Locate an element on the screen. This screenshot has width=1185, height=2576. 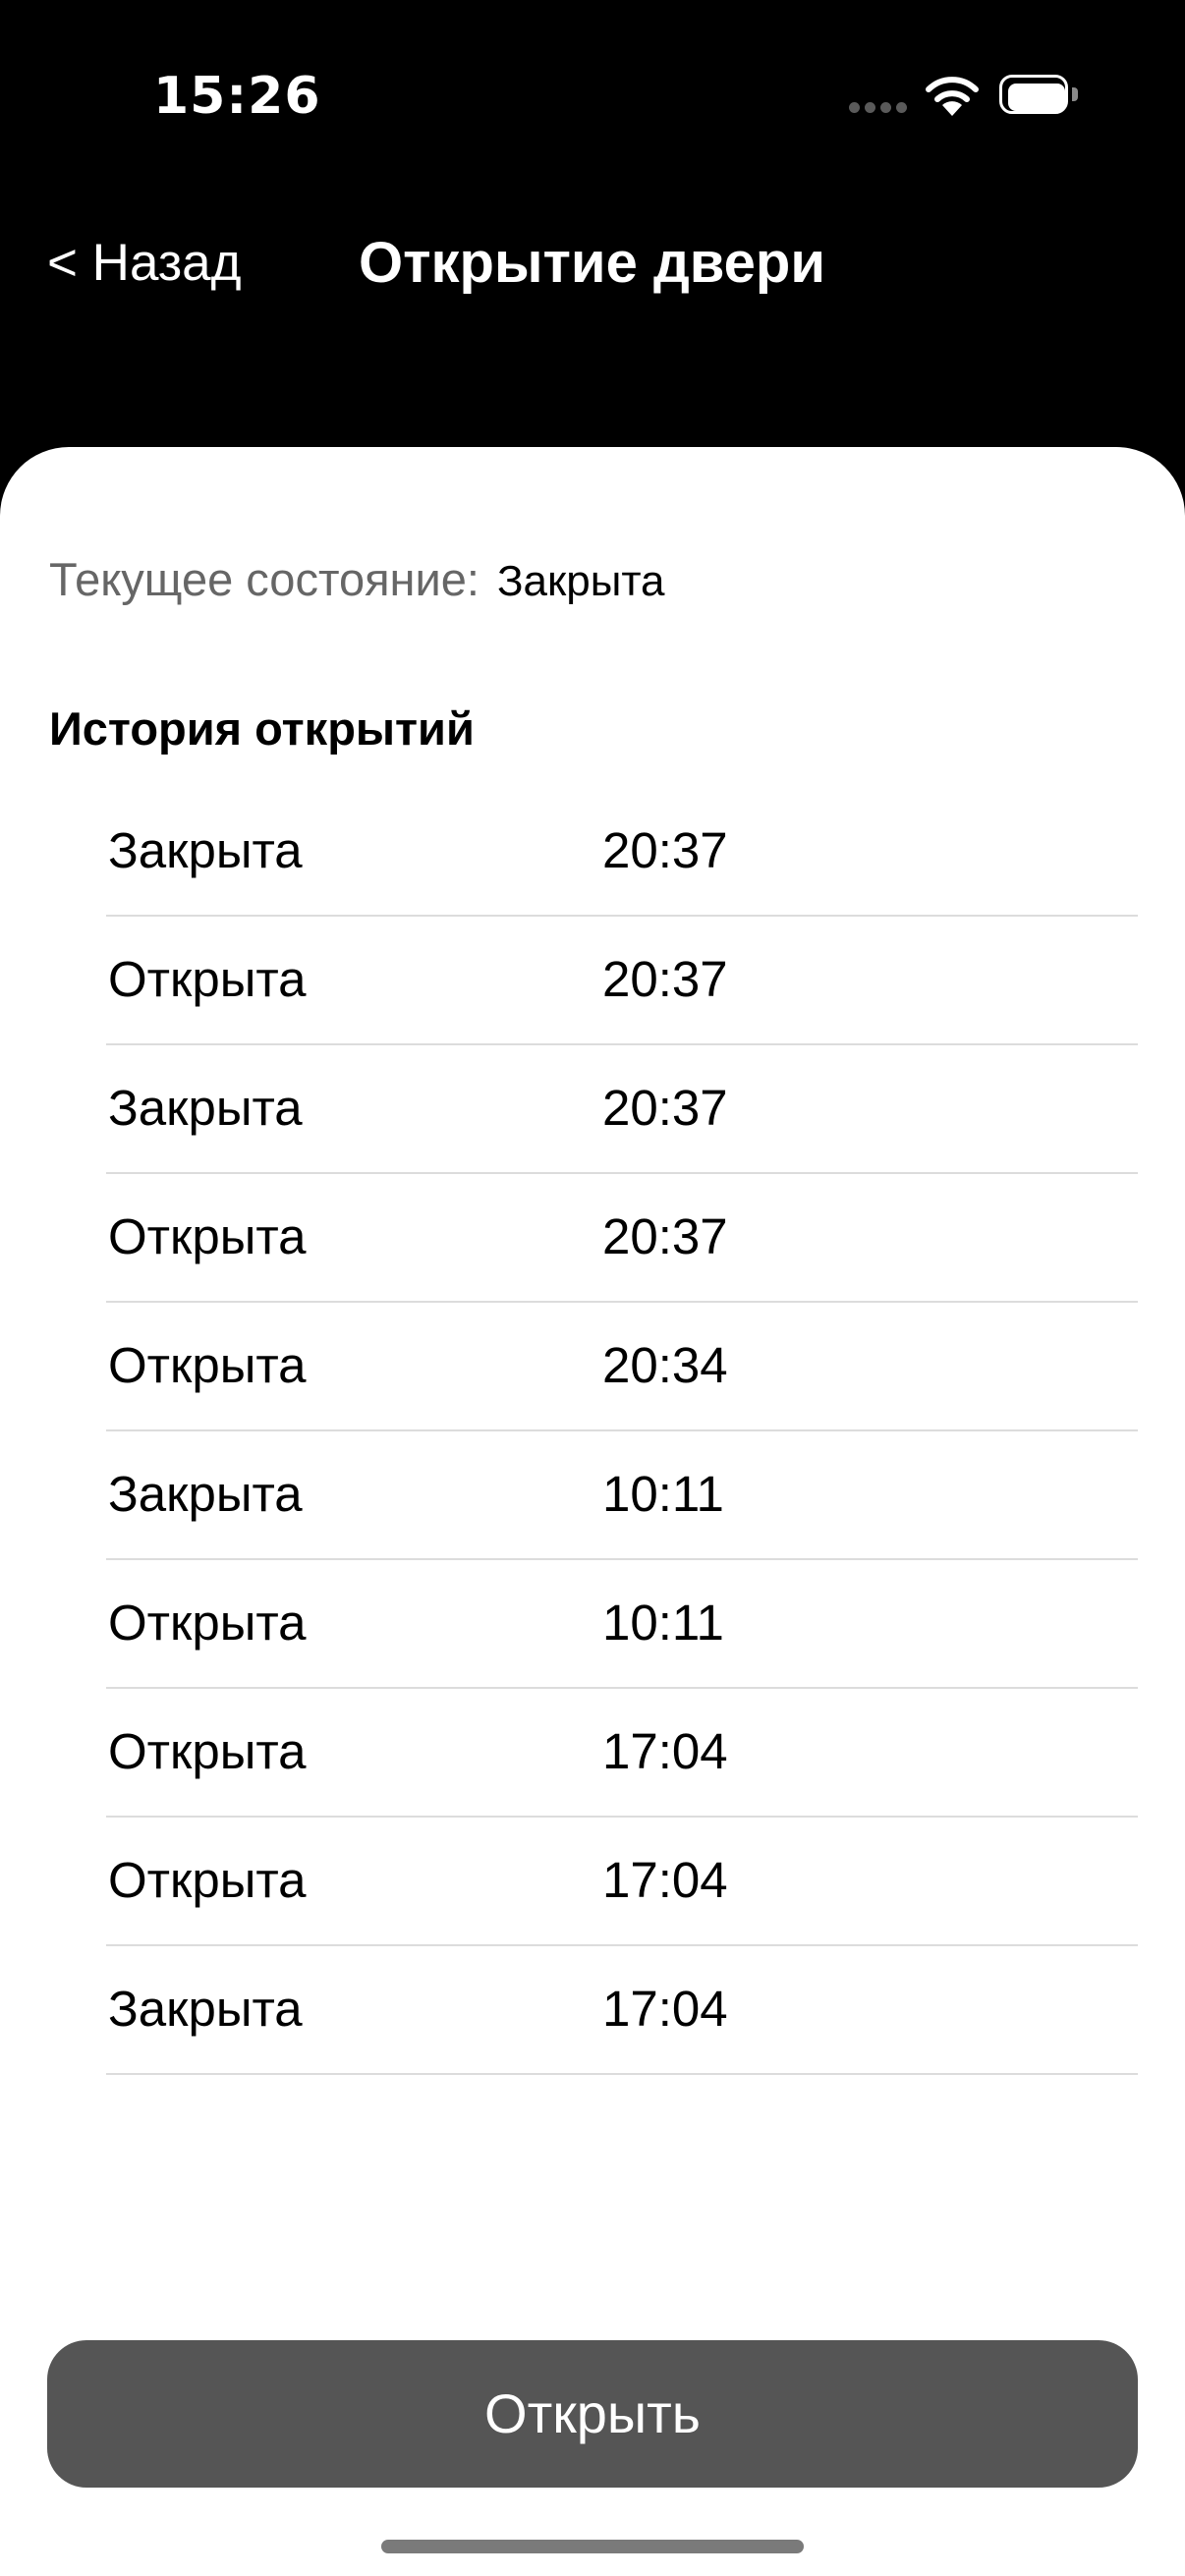
history-row: Закрыта 17:04 is located at coordinates (622, 2010).